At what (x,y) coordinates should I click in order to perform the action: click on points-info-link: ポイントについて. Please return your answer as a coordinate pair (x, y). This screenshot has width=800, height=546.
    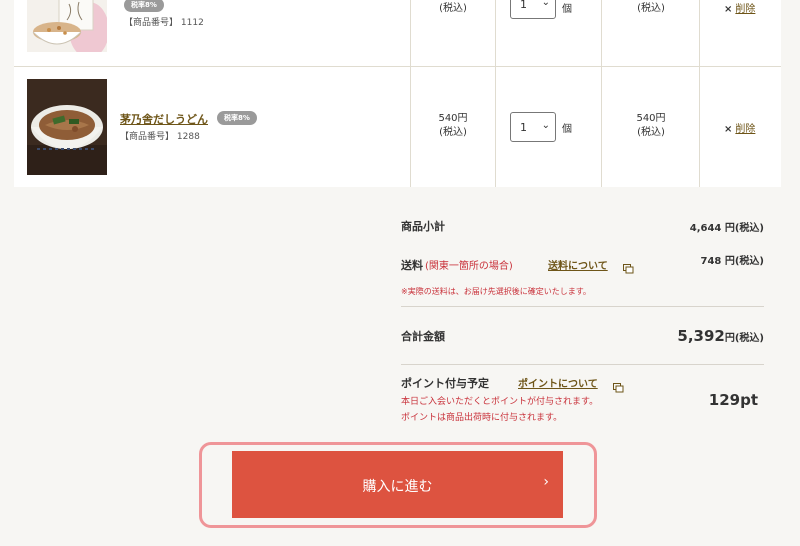
    Looking at the image, I should click on (558, 382).